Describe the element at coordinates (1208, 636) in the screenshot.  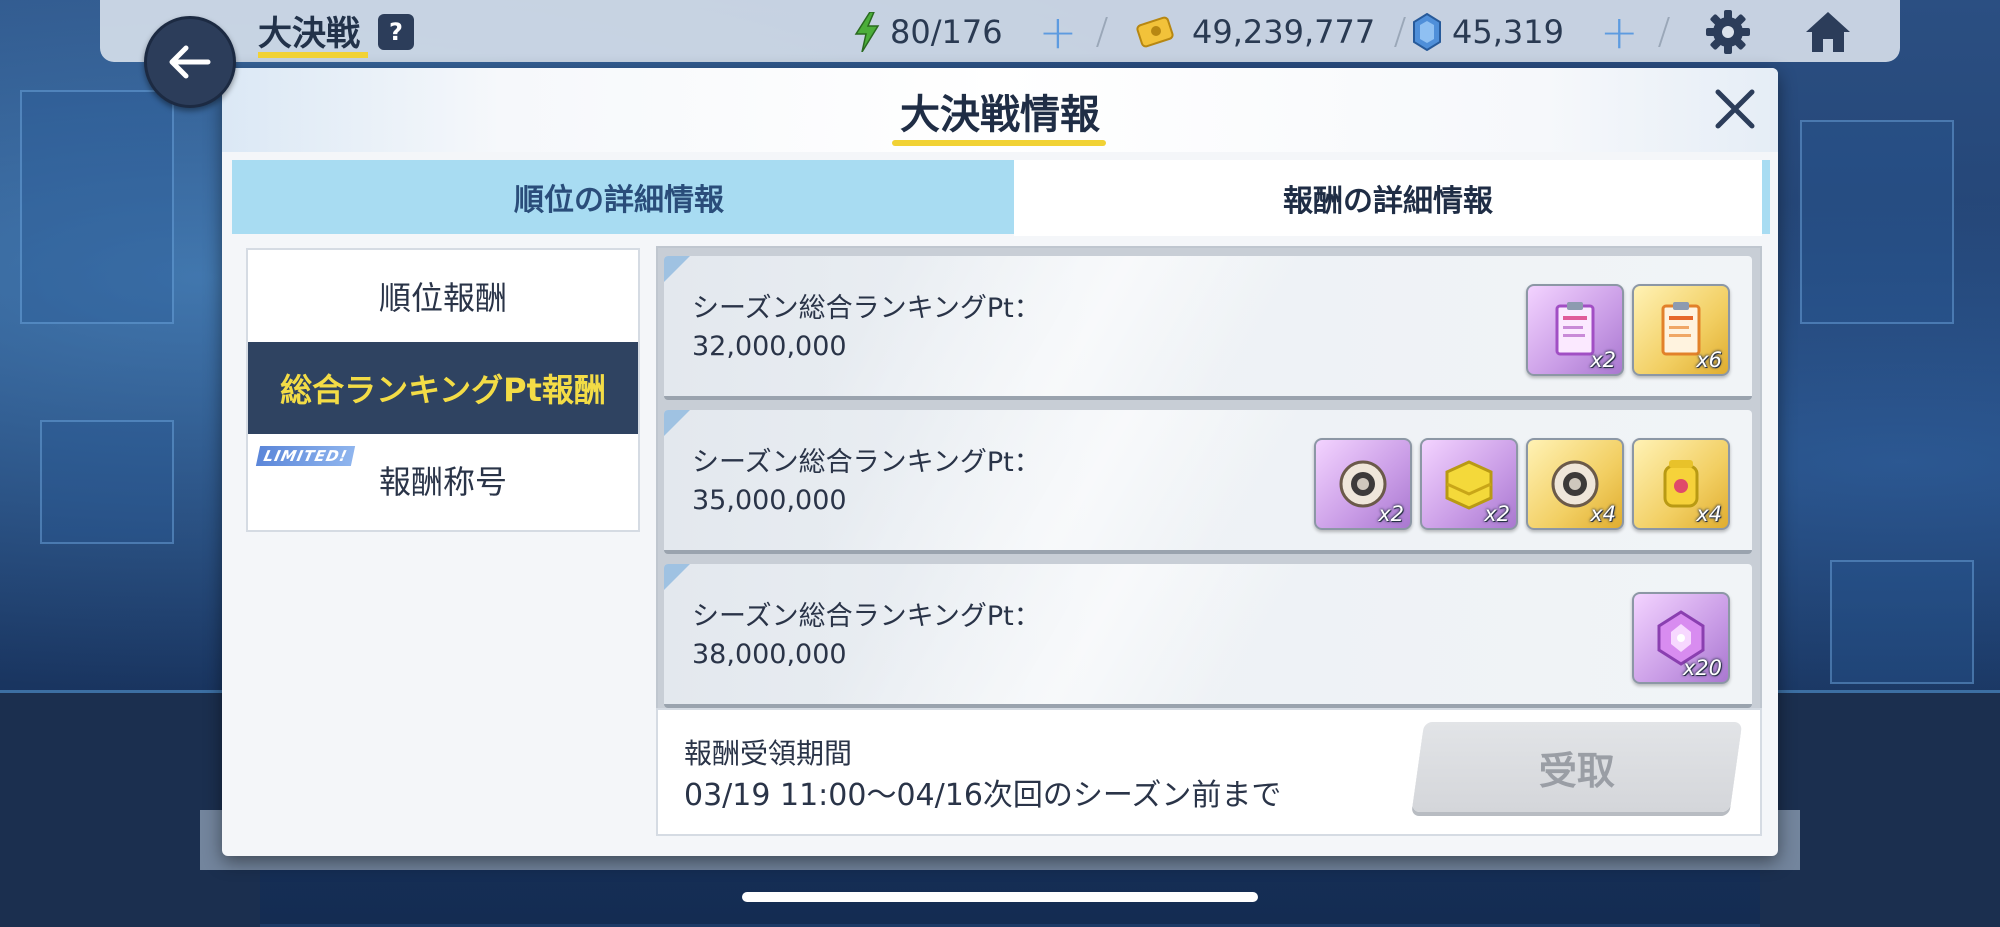
I see `reward-row: シーズン総合ランキングPt： 38,000,000 x20` at that location.